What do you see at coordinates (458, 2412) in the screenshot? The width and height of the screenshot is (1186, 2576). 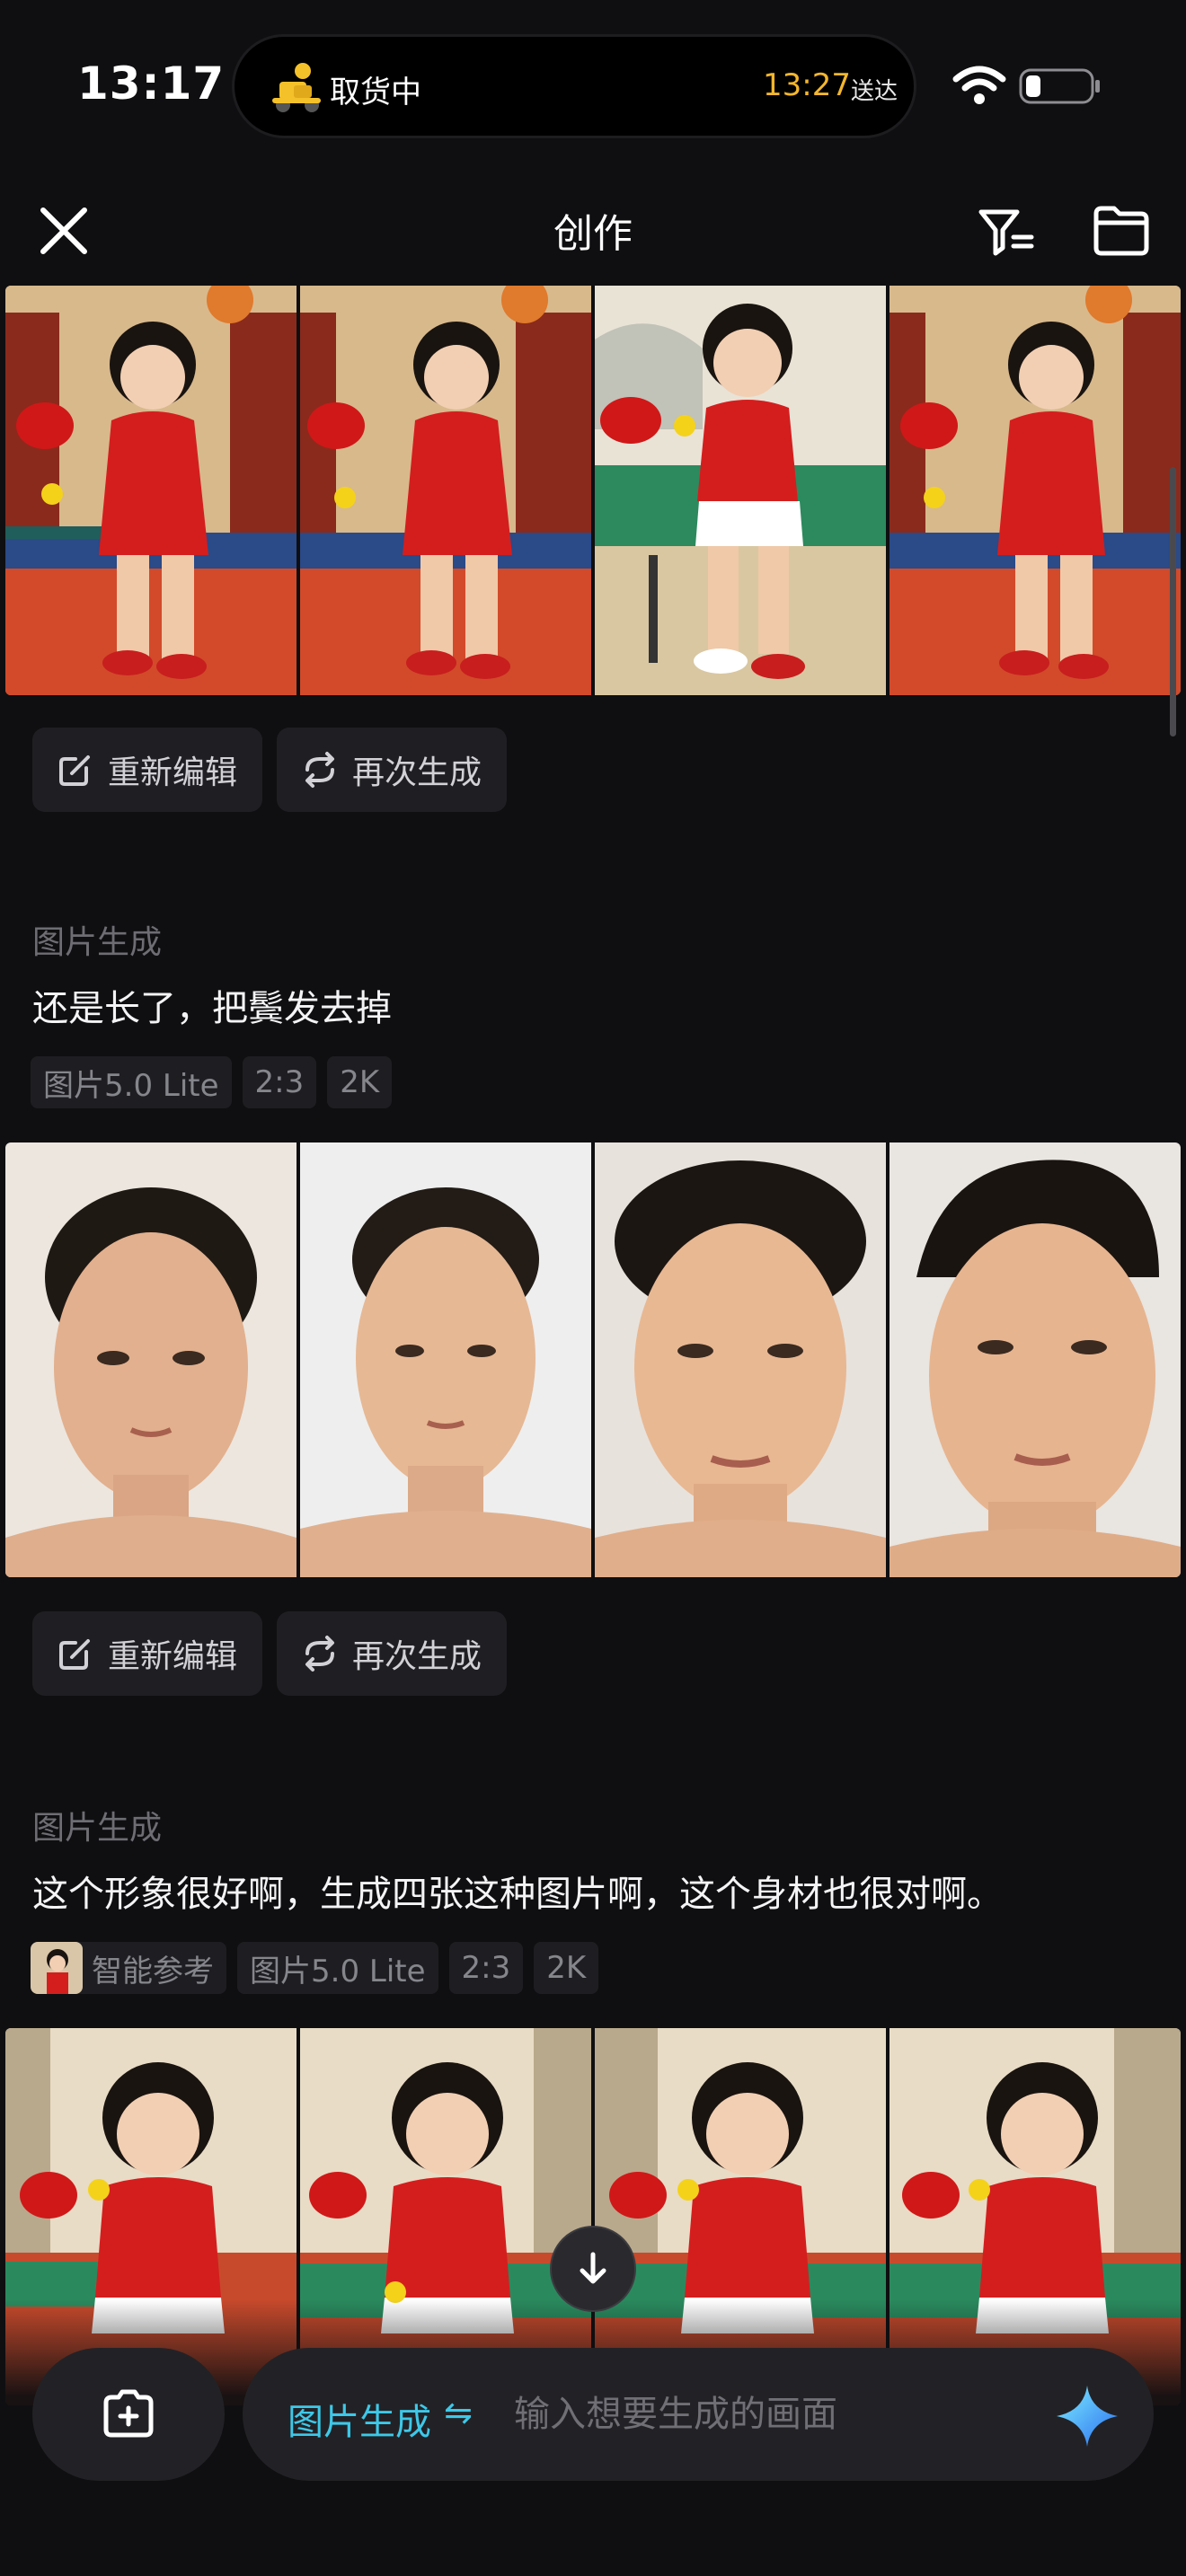 I see `swap-mode-icon: ⇋` at bounding box center [458, 2412].